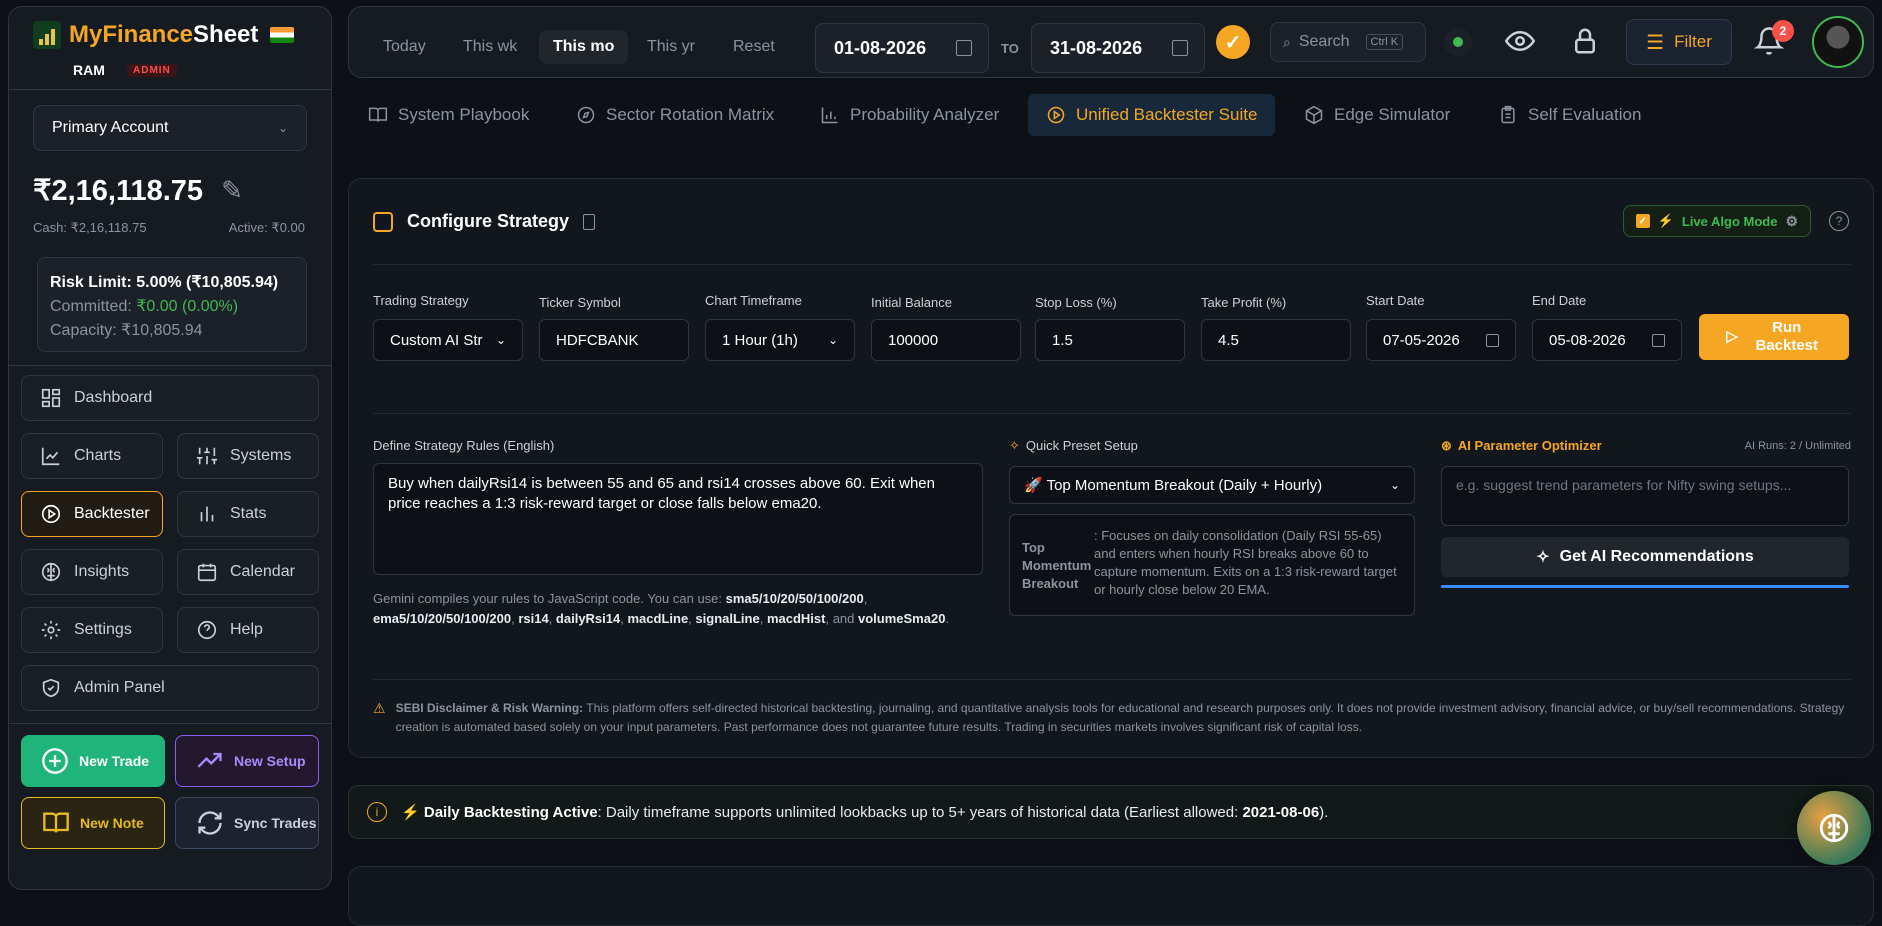 The width and height of the screenshot is (1882, 926). What do you see at coordinates (580, 302) in the screenshot?
I see `label-ticker: Ticker Symbol` at bounding box center [580, 302].